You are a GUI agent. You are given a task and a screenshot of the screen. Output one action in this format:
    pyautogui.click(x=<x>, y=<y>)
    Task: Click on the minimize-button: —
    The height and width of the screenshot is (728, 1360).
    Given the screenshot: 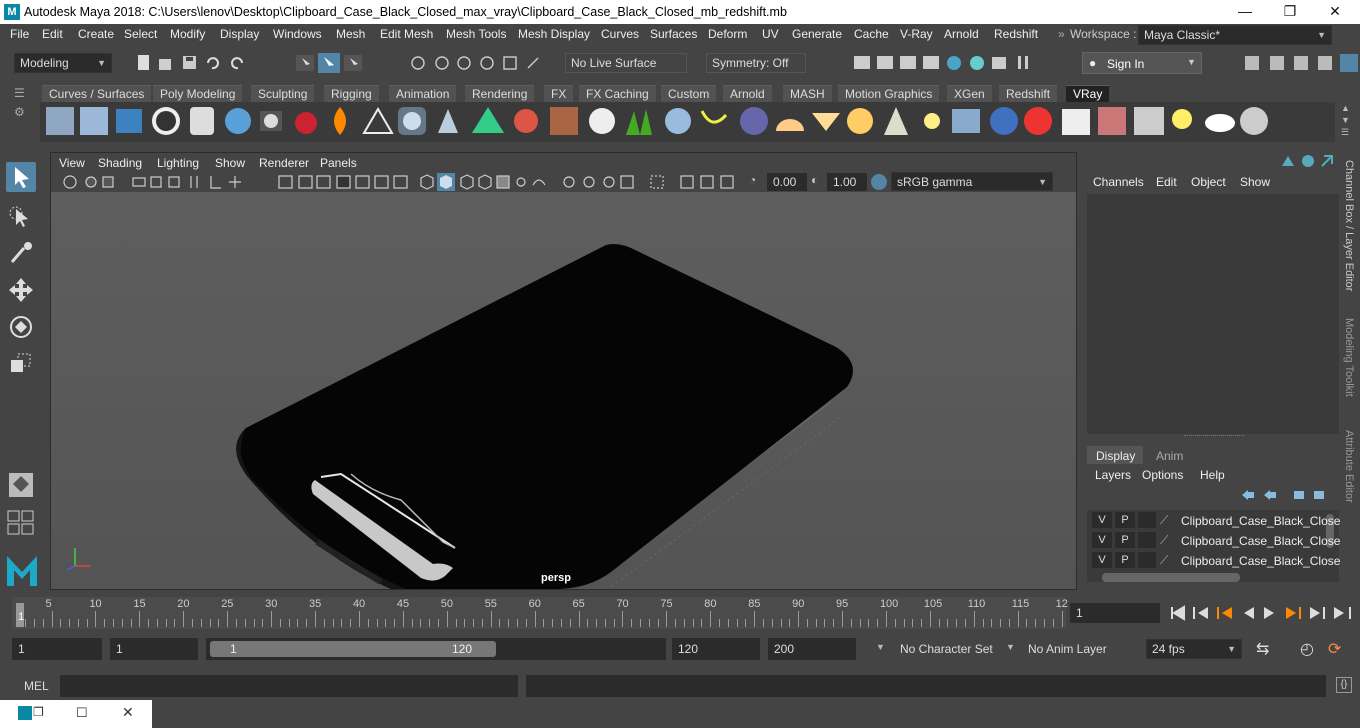 What is the action you would take?
    pyautogui.click(x=1245, y=12)
    